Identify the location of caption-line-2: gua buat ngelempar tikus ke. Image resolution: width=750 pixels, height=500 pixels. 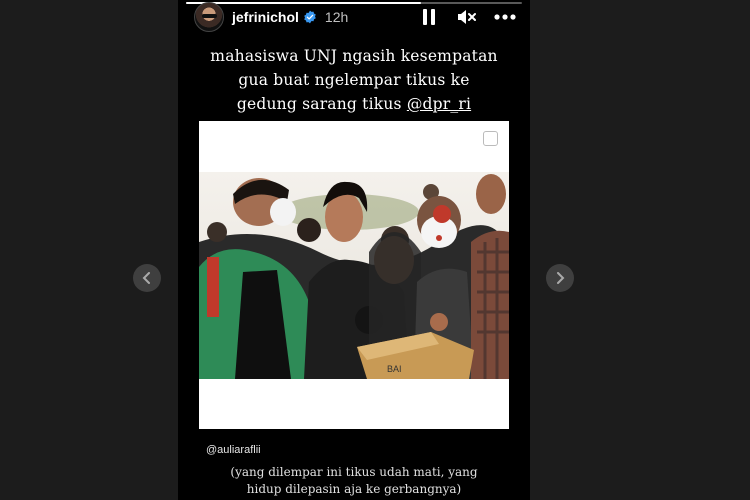
(354, 80).